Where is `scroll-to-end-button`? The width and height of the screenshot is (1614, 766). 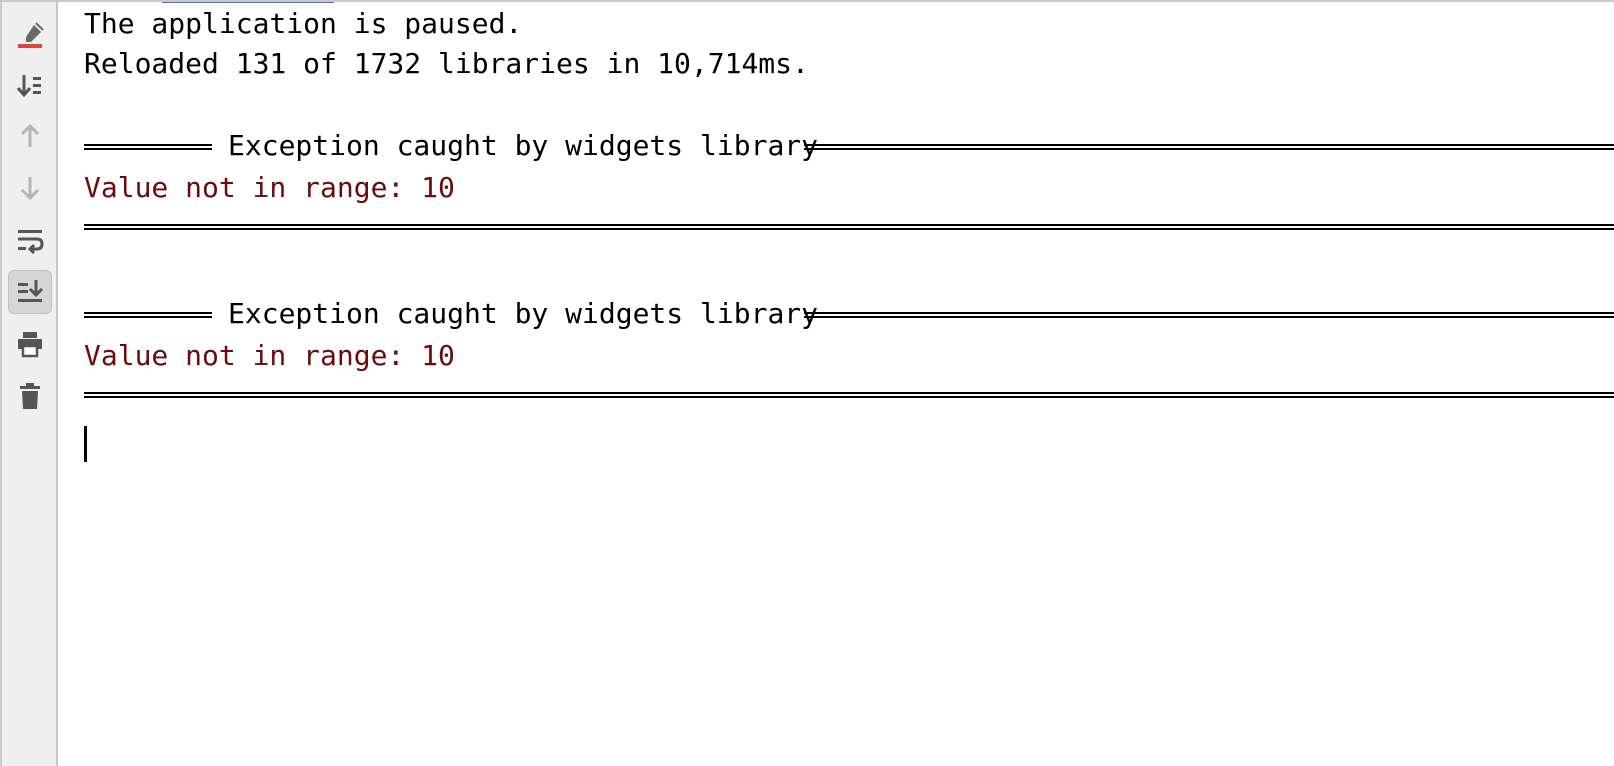 scroll-to-end-button is located at coordinates (30, 86).